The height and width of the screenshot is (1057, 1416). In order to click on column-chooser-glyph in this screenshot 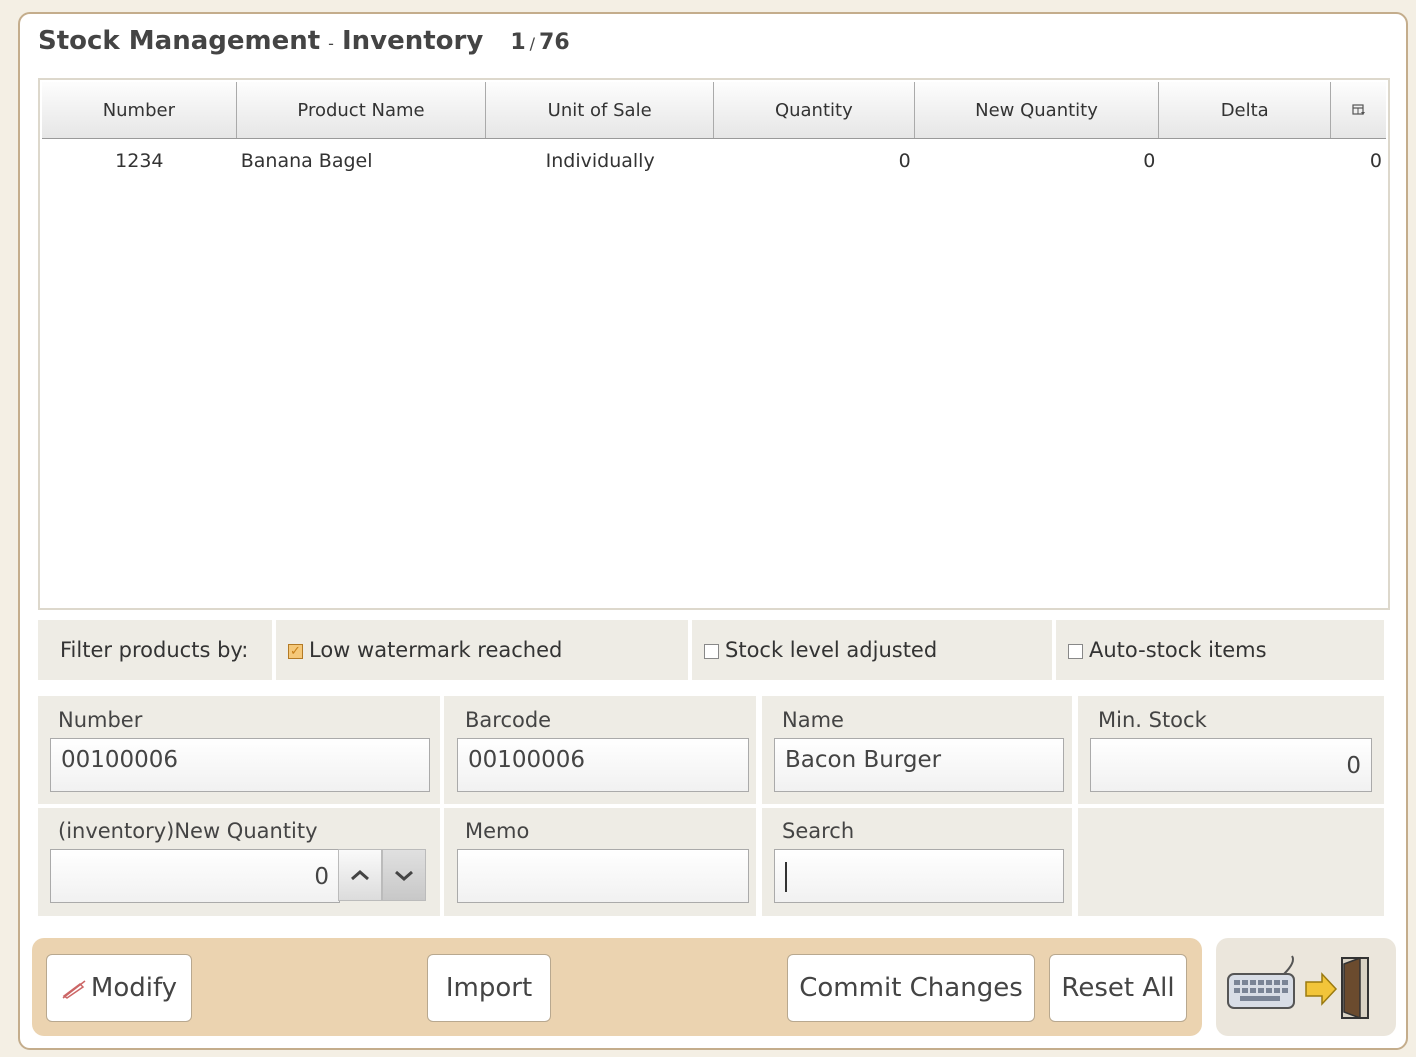, I will do `click(1358, 109)`.